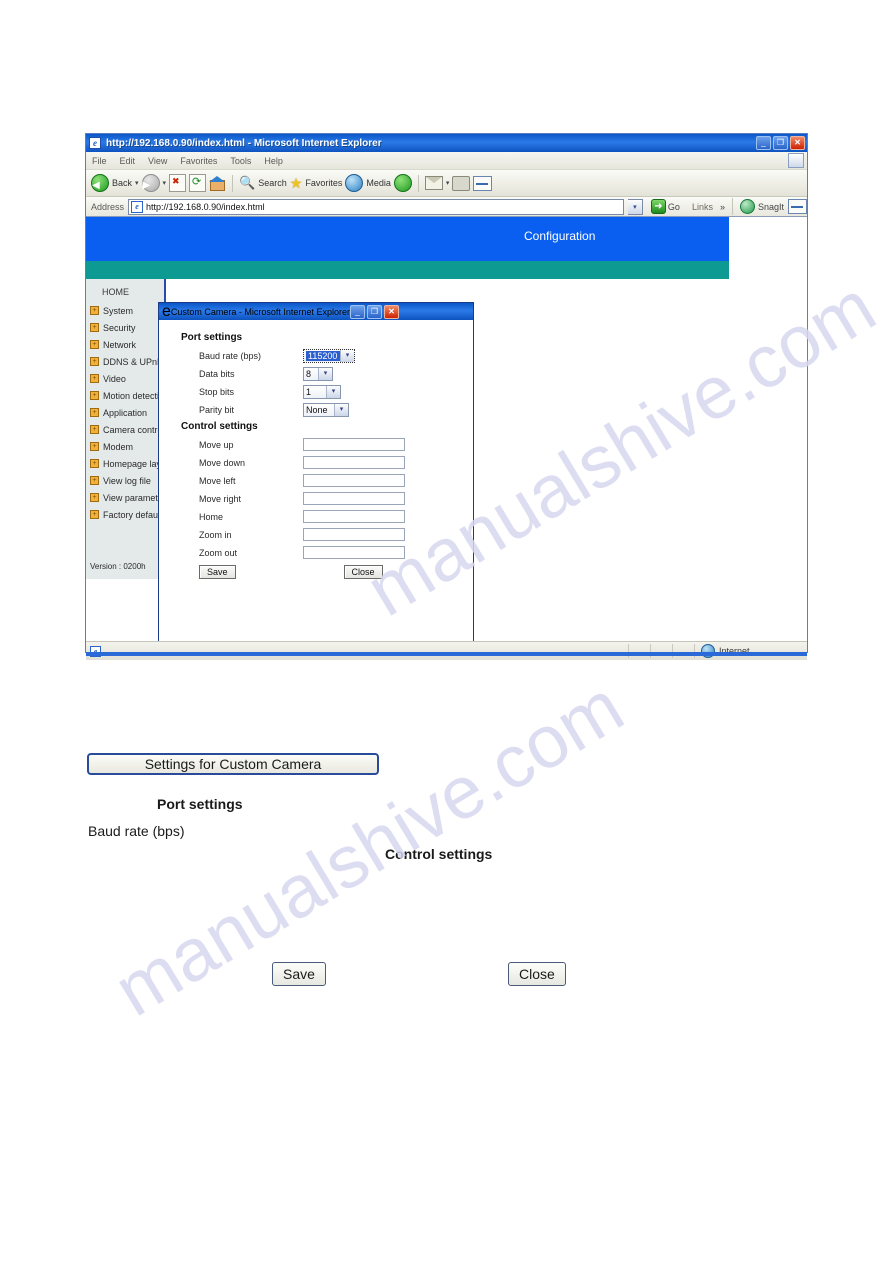 This screenshot has width=893, height=1263. I want to click on page-banner-accent, so click(407, 270).